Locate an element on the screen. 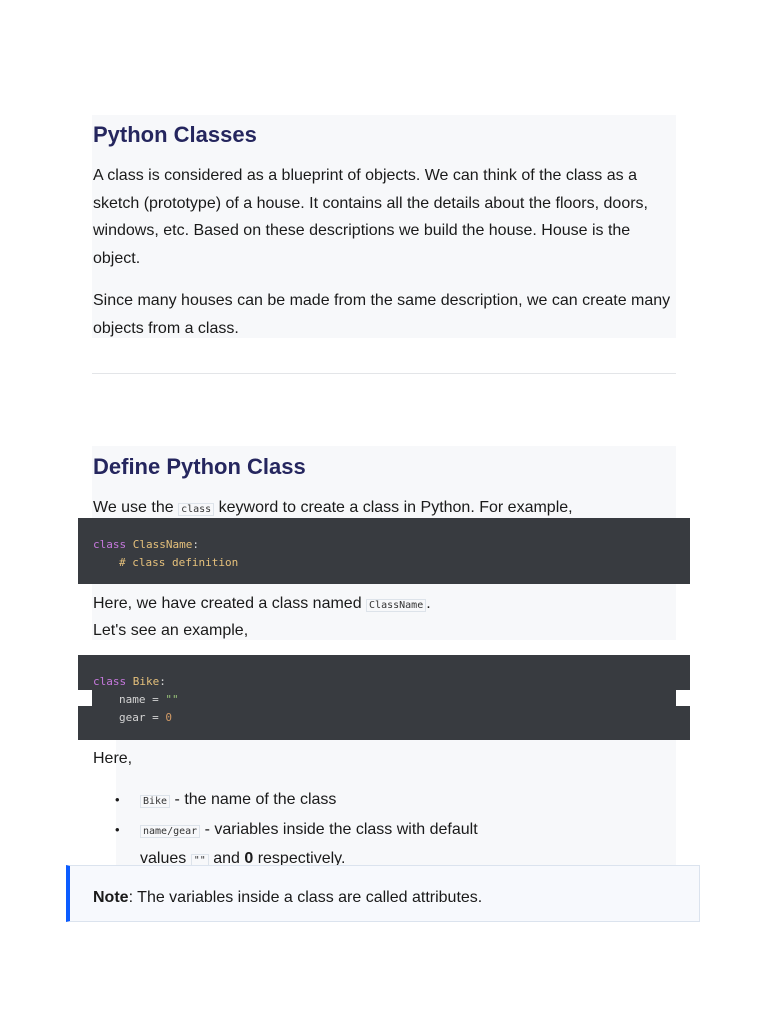  marker-left is located at coordinates (85, 698).